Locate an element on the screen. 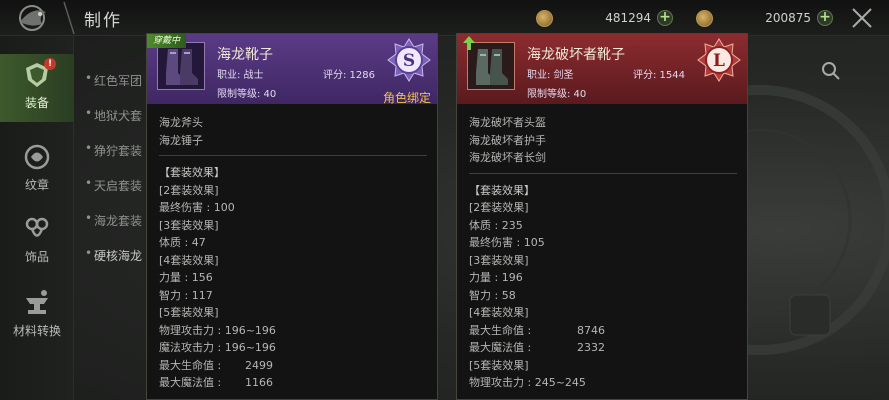  item-job: 职业: 战士 is located at coordinates (240, 75).